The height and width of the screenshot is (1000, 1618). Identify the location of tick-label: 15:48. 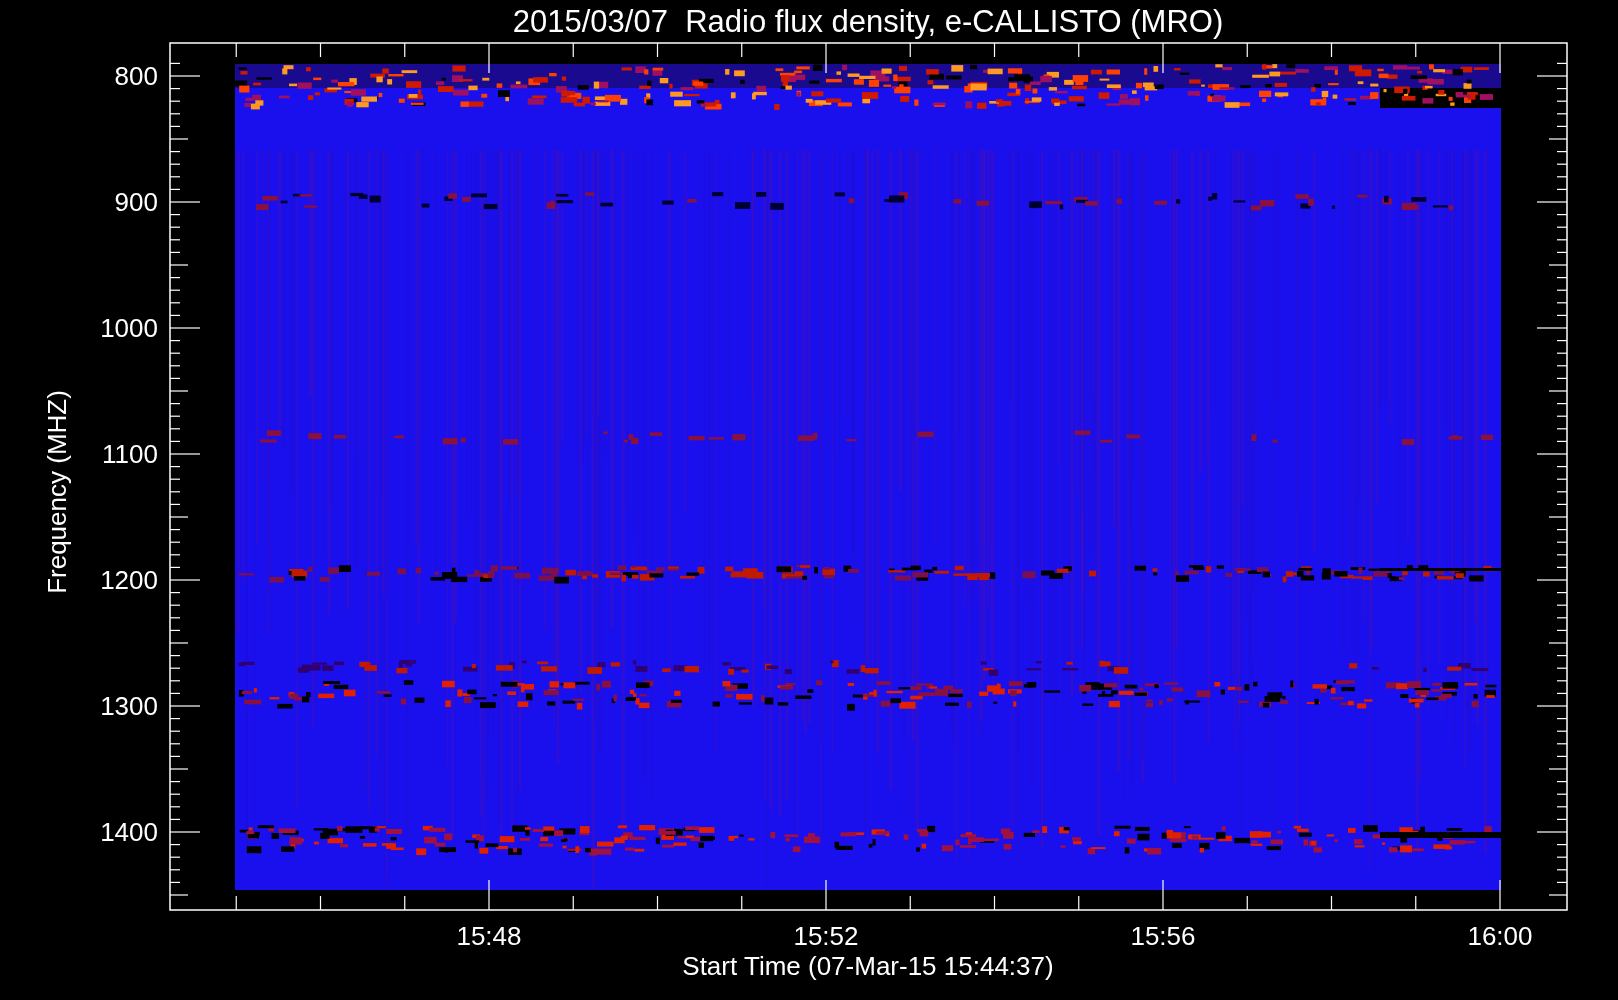
(489, 936).